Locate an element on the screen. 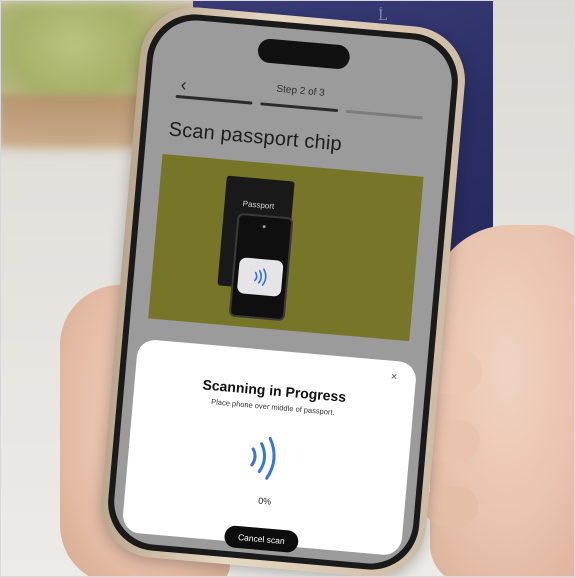  page-title: Scan passport chip is located at coordinates (255, 137).